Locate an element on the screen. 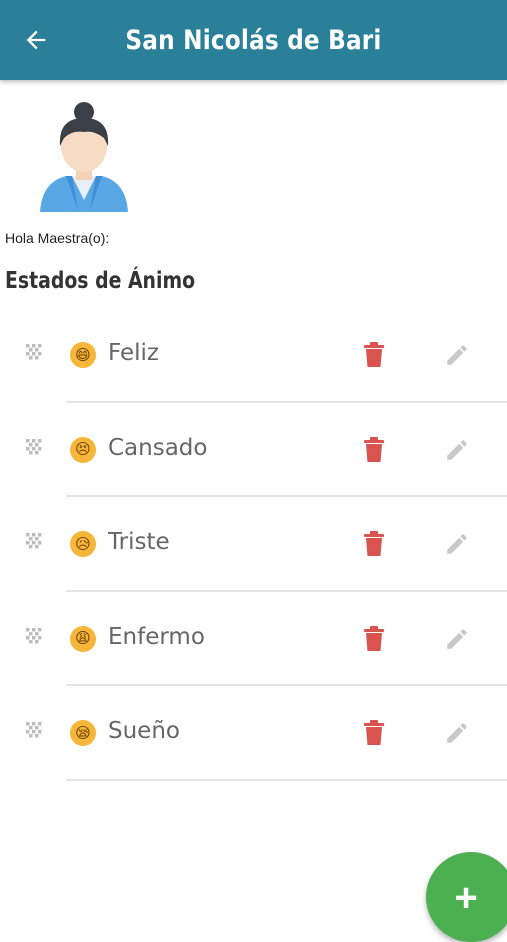 This screenshot has height=942, width=507. list-item: 😣 Cansado is located at coordinates (253, 450).